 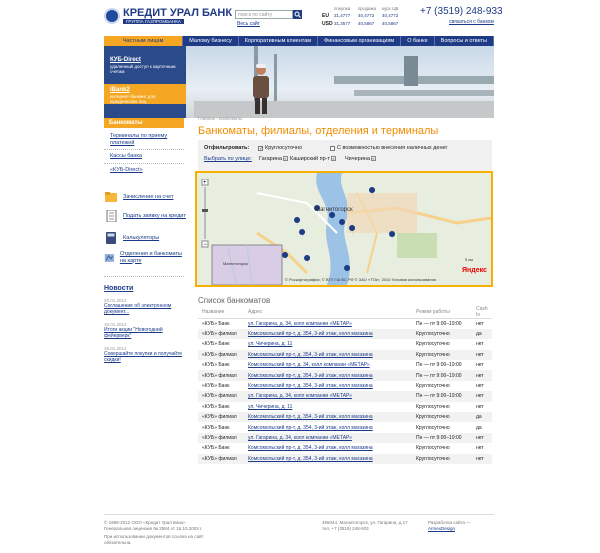 What do you see at coordinates (141, 238) in the screenshot?
I see `tool-label: Калькуляторы` at bounding box center [141, 238].